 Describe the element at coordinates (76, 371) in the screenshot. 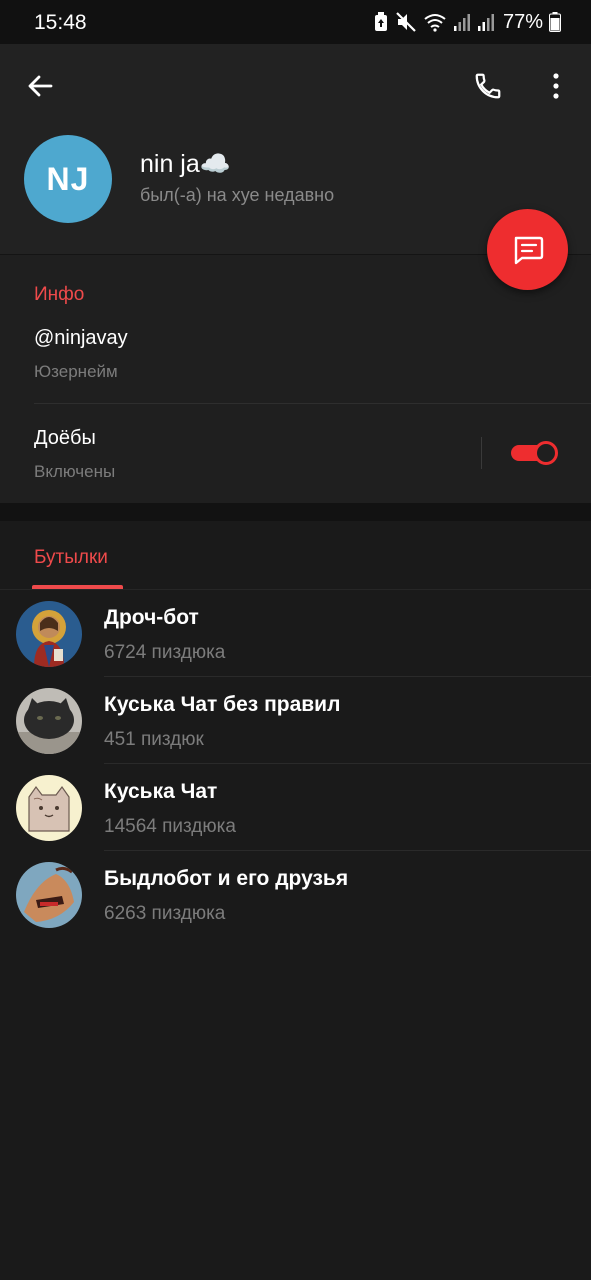

I see `username-caption: Юзернейм` at that location.